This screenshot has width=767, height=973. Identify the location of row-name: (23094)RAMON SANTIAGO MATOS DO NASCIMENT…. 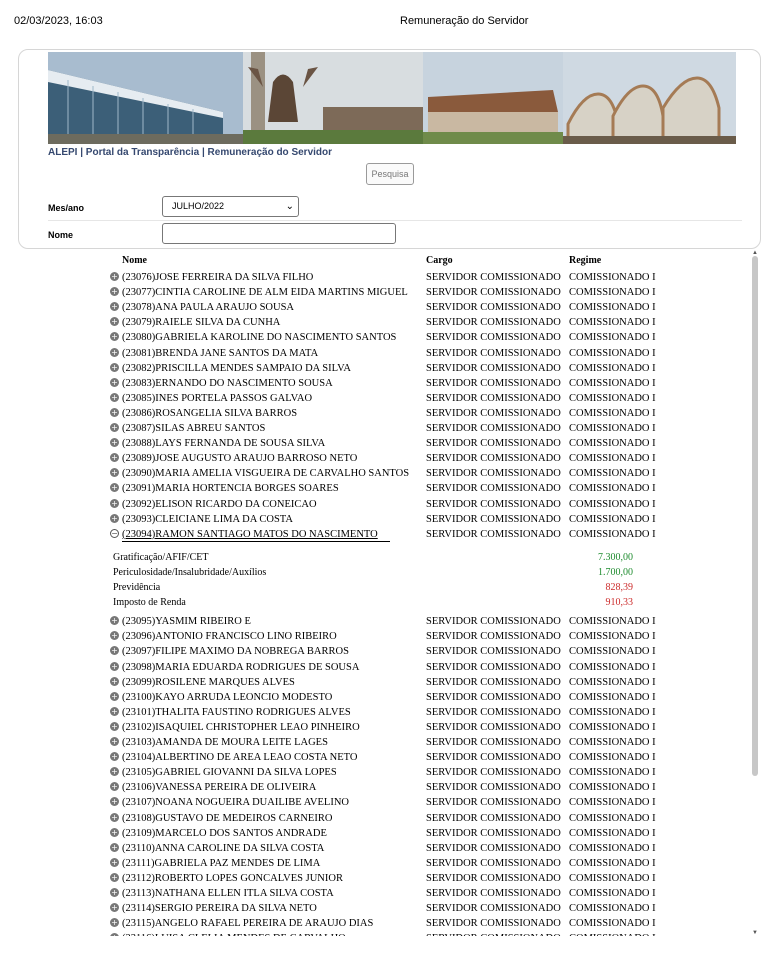
(250, 534).